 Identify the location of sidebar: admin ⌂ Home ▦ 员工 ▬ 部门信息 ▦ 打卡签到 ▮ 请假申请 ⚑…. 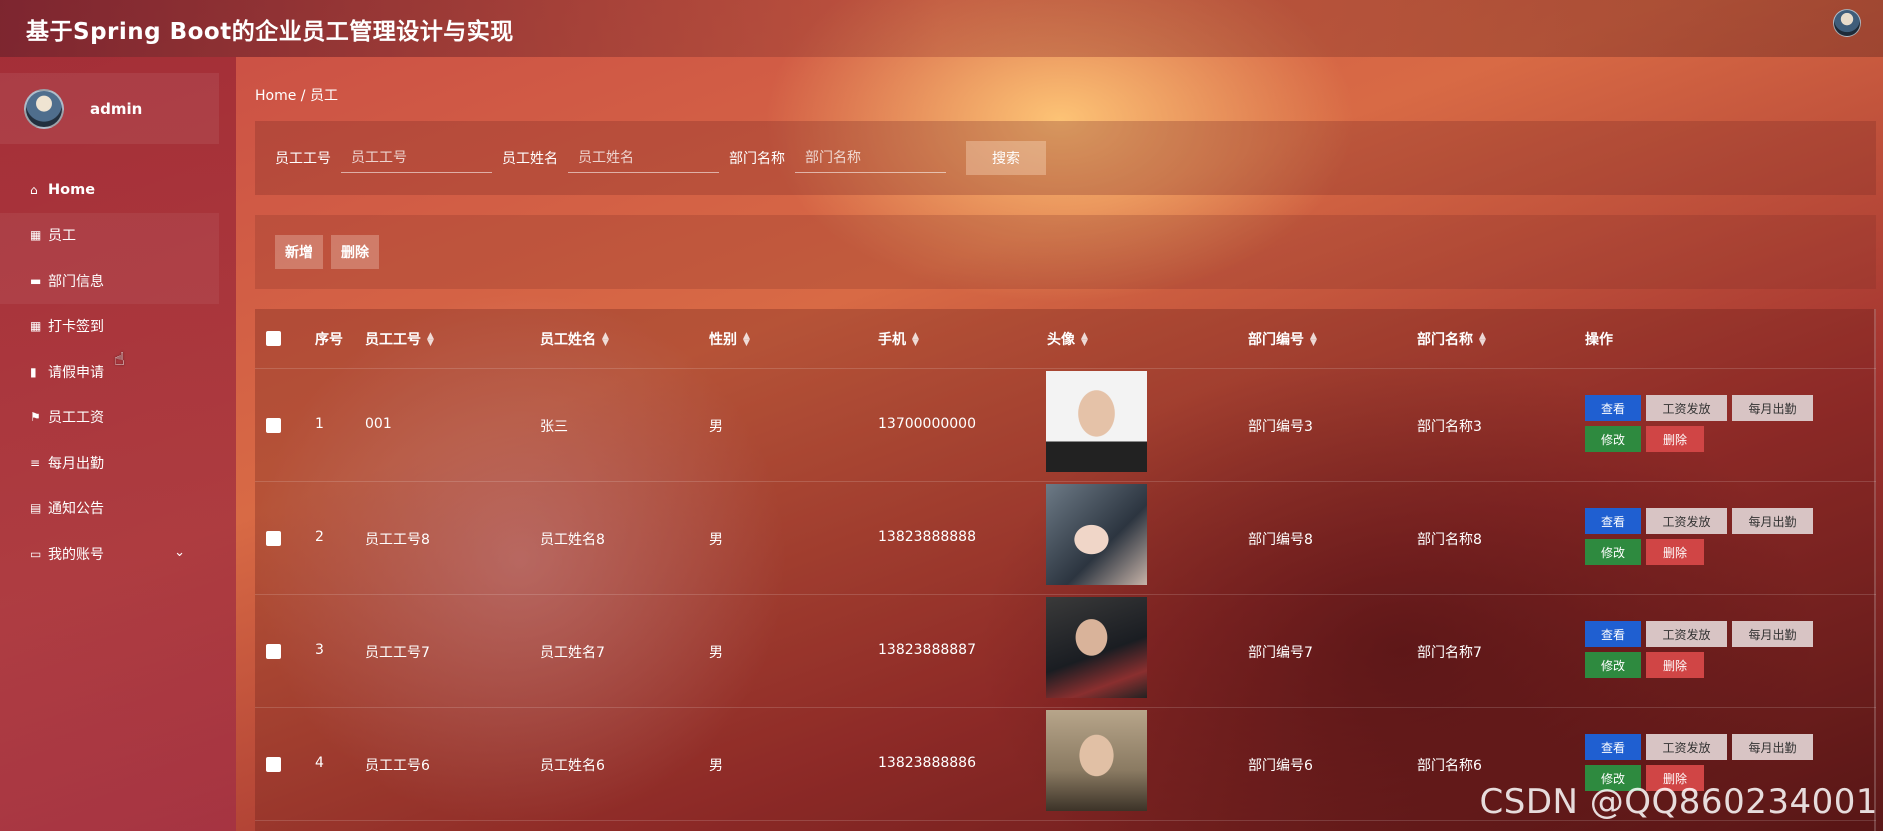
(118, 444).